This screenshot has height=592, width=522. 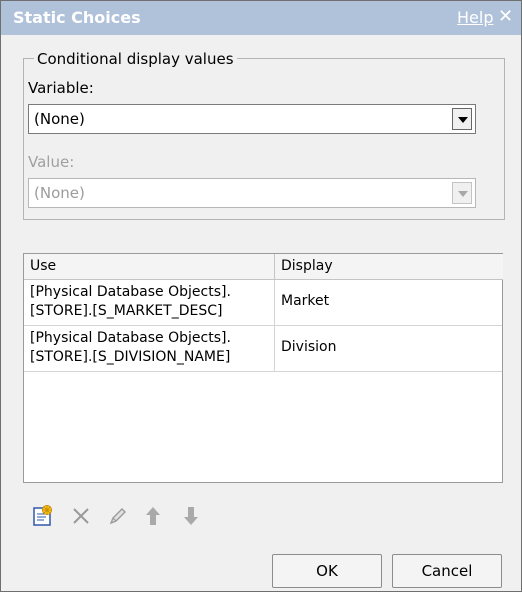 What do you see at coordinates (43, 266) in the screenshot?
I see `column-header-use-label: Use` at bounding box center [43, 266].